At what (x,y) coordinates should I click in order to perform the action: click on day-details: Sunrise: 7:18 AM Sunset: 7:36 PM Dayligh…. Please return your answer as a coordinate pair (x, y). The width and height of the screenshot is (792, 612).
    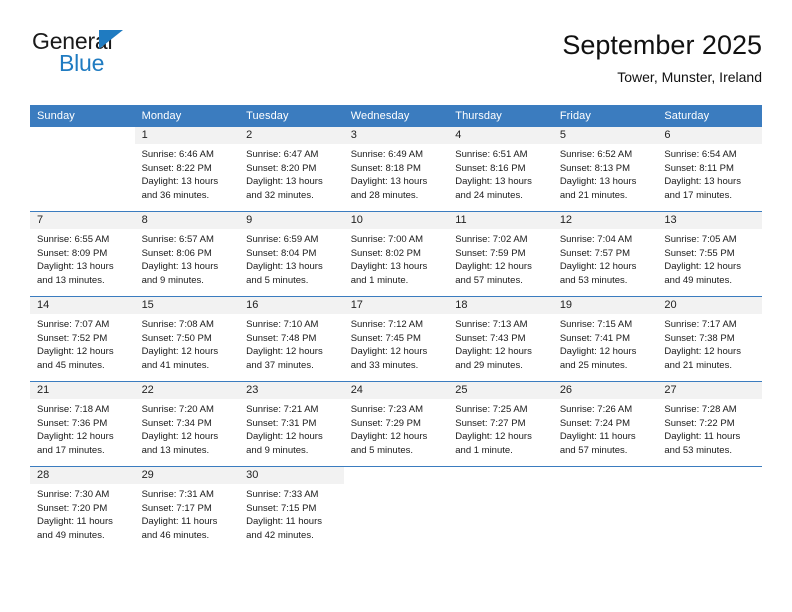
    Looking at the image, I should click on (82, 428).